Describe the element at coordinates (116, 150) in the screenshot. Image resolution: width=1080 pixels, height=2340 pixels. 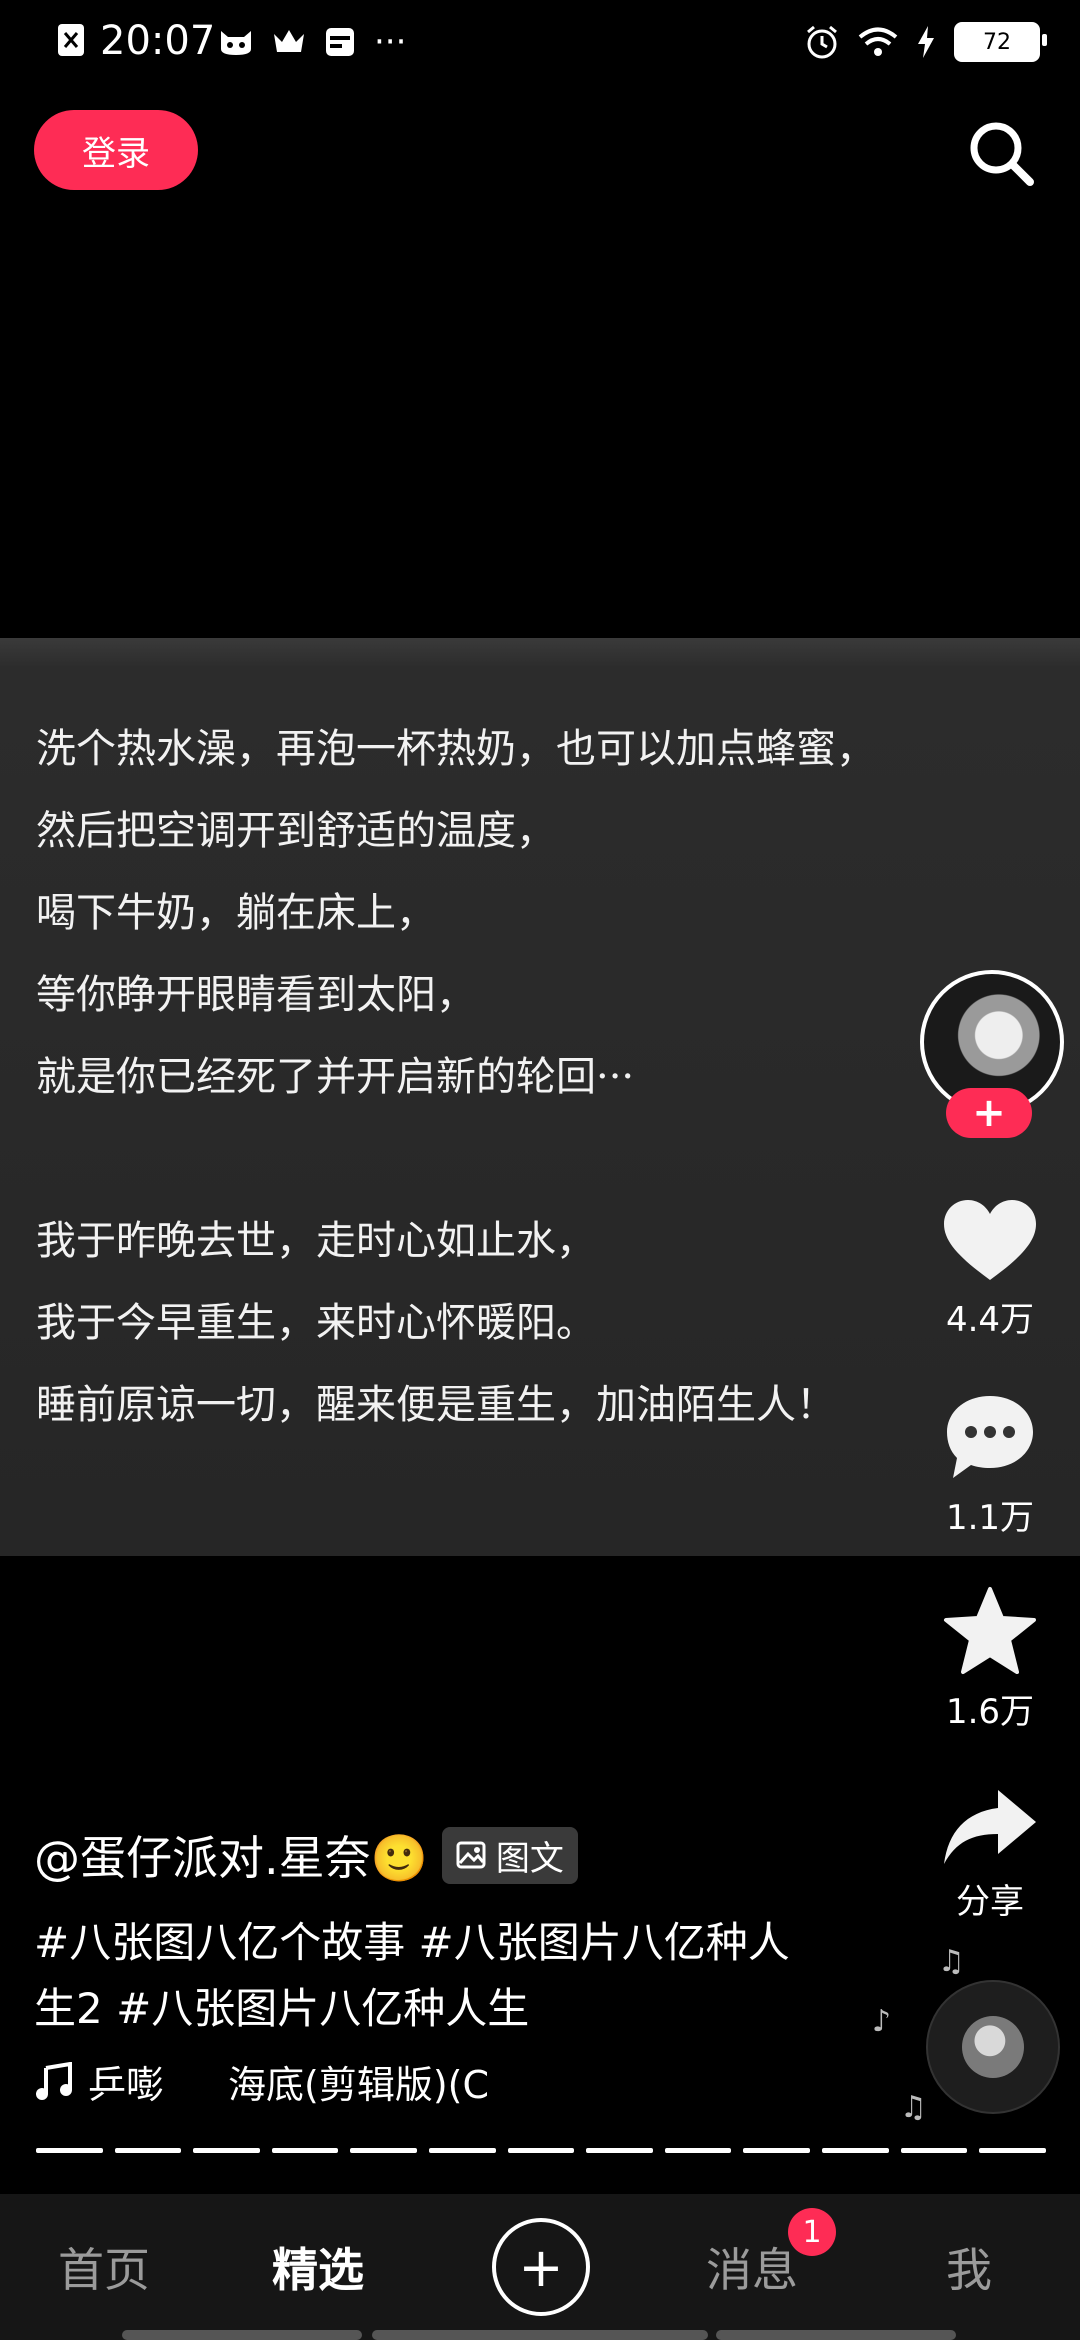
I see `login-button: 登录` at that location.